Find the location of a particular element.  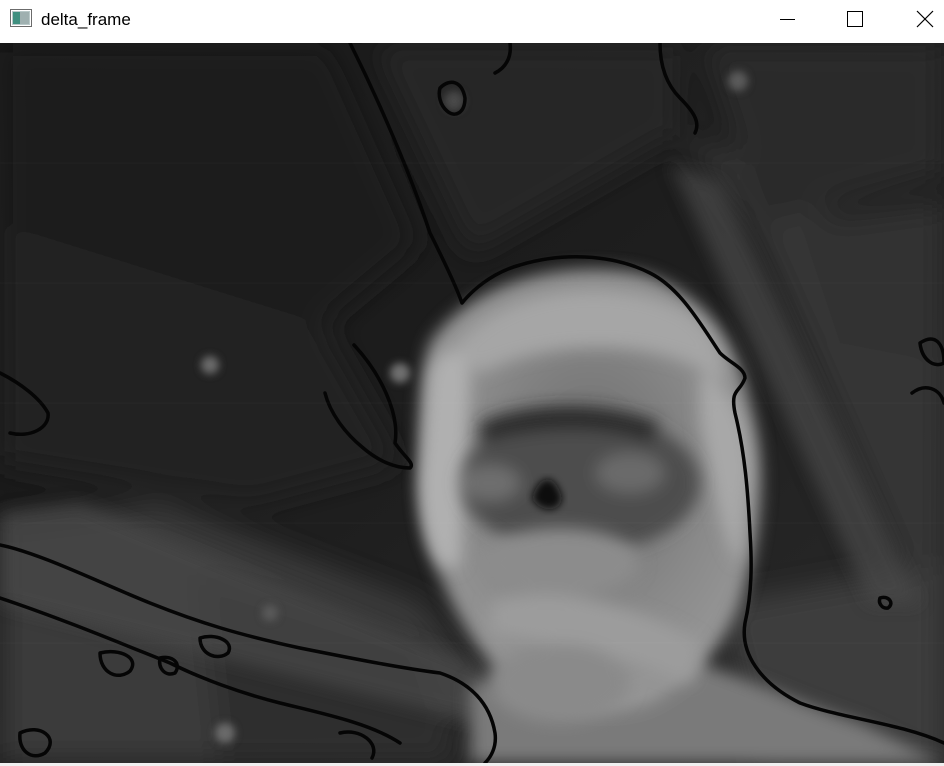

maximize-button is located at coordinates (855, 19).